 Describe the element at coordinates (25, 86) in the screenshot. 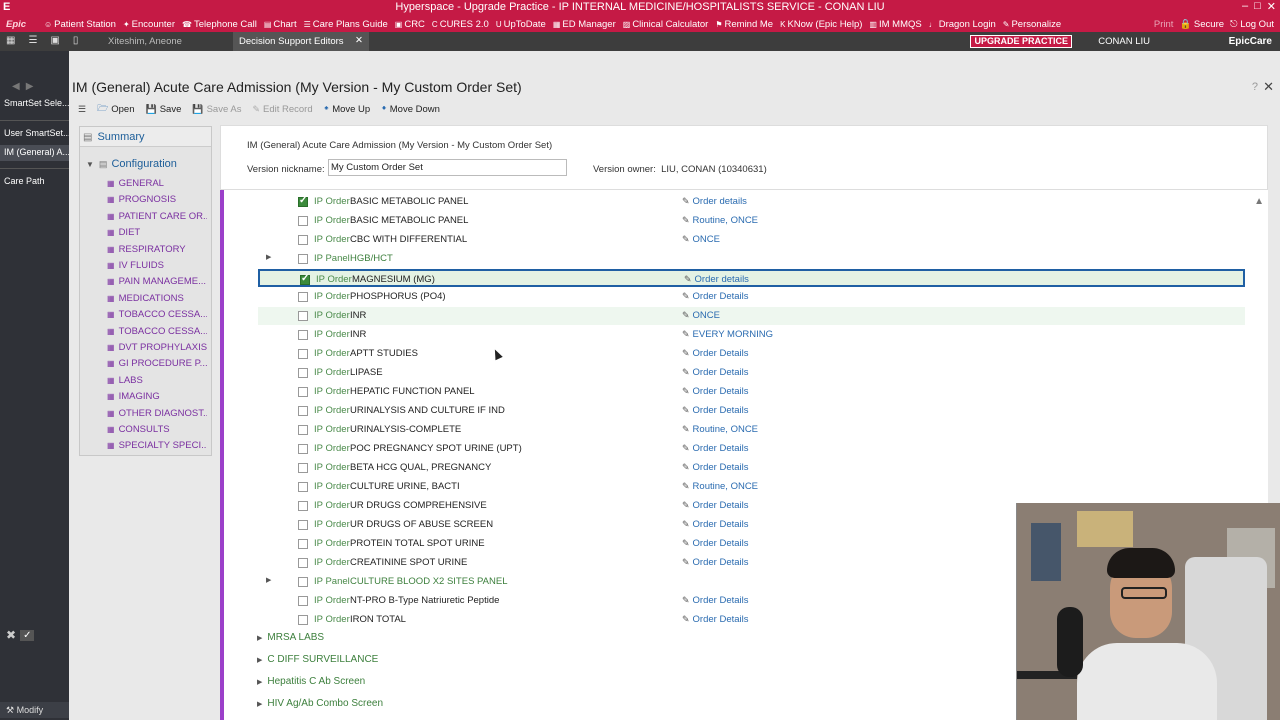

I see `back-forward-icon: ◀▶` at that location.